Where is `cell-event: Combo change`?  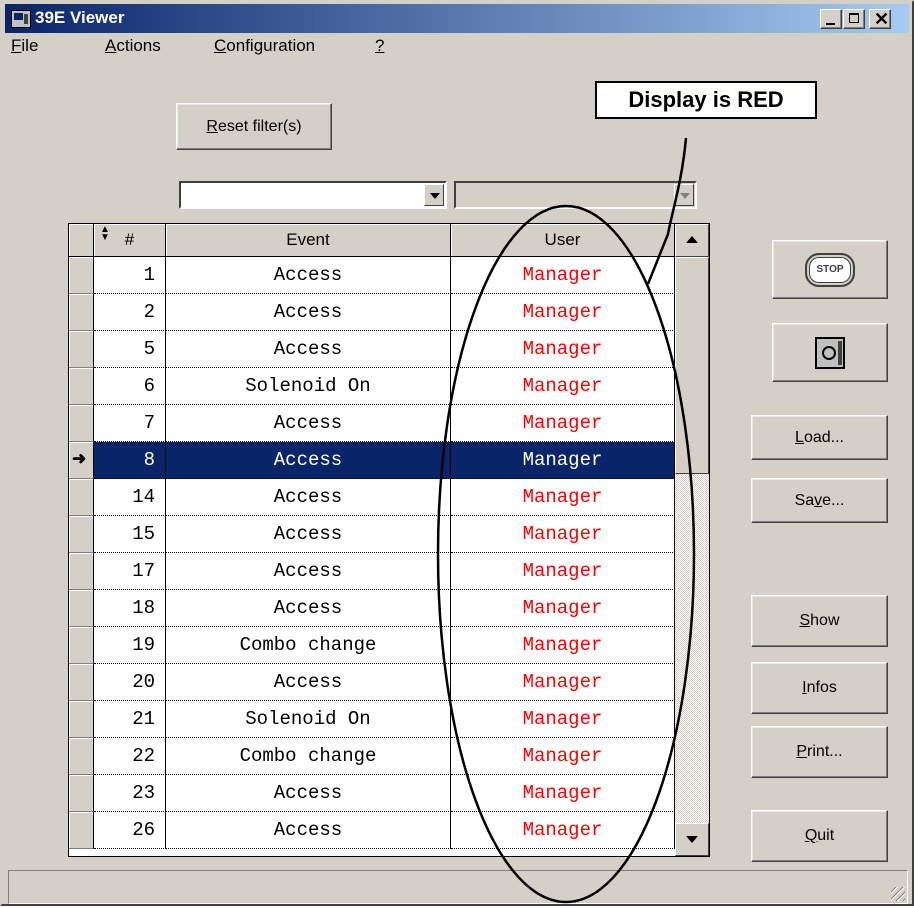
cell-event: Combo change is located at coordinates (308, 756).